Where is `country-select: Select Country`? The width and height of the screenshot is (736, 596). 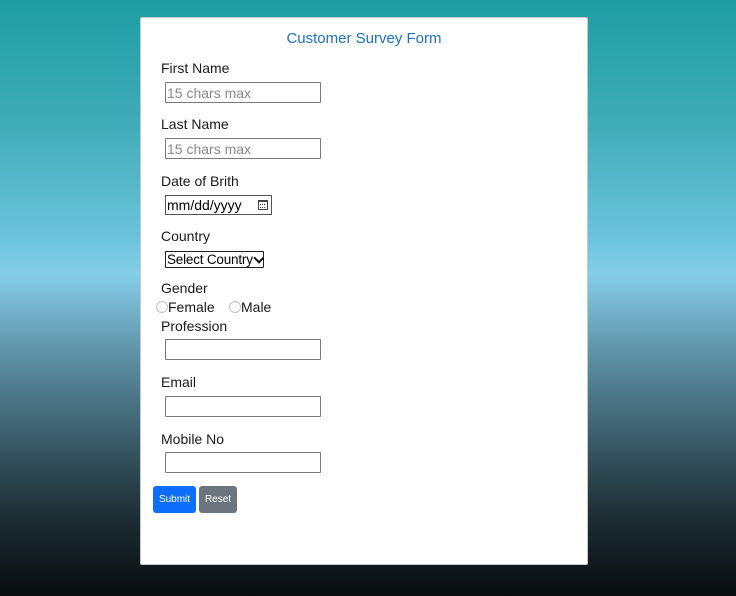
country-select: Select Country is located at coordinates (214, 259).